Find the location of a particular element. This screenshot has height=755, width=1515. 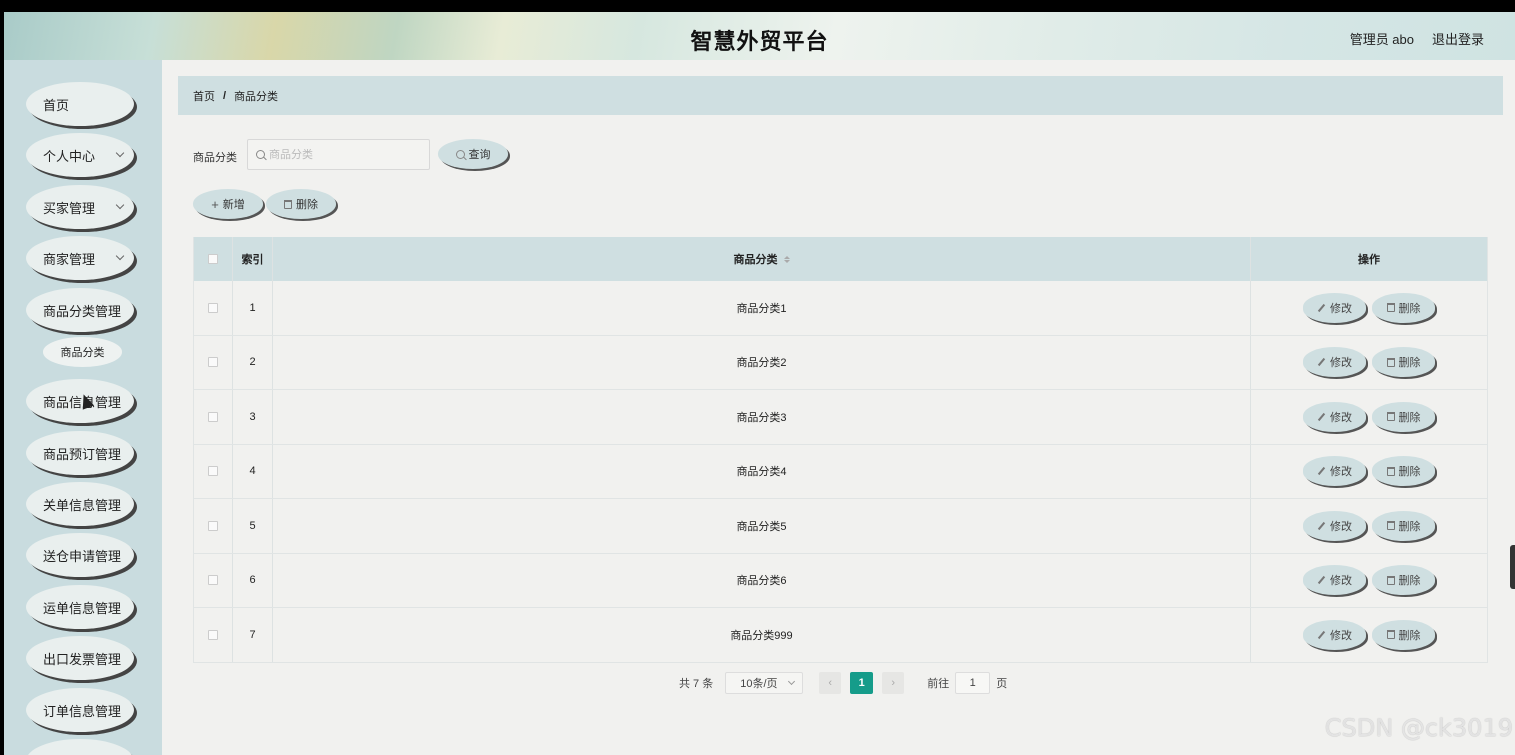

page-size-select: 10条/页 is located at coordinates (764, 683).